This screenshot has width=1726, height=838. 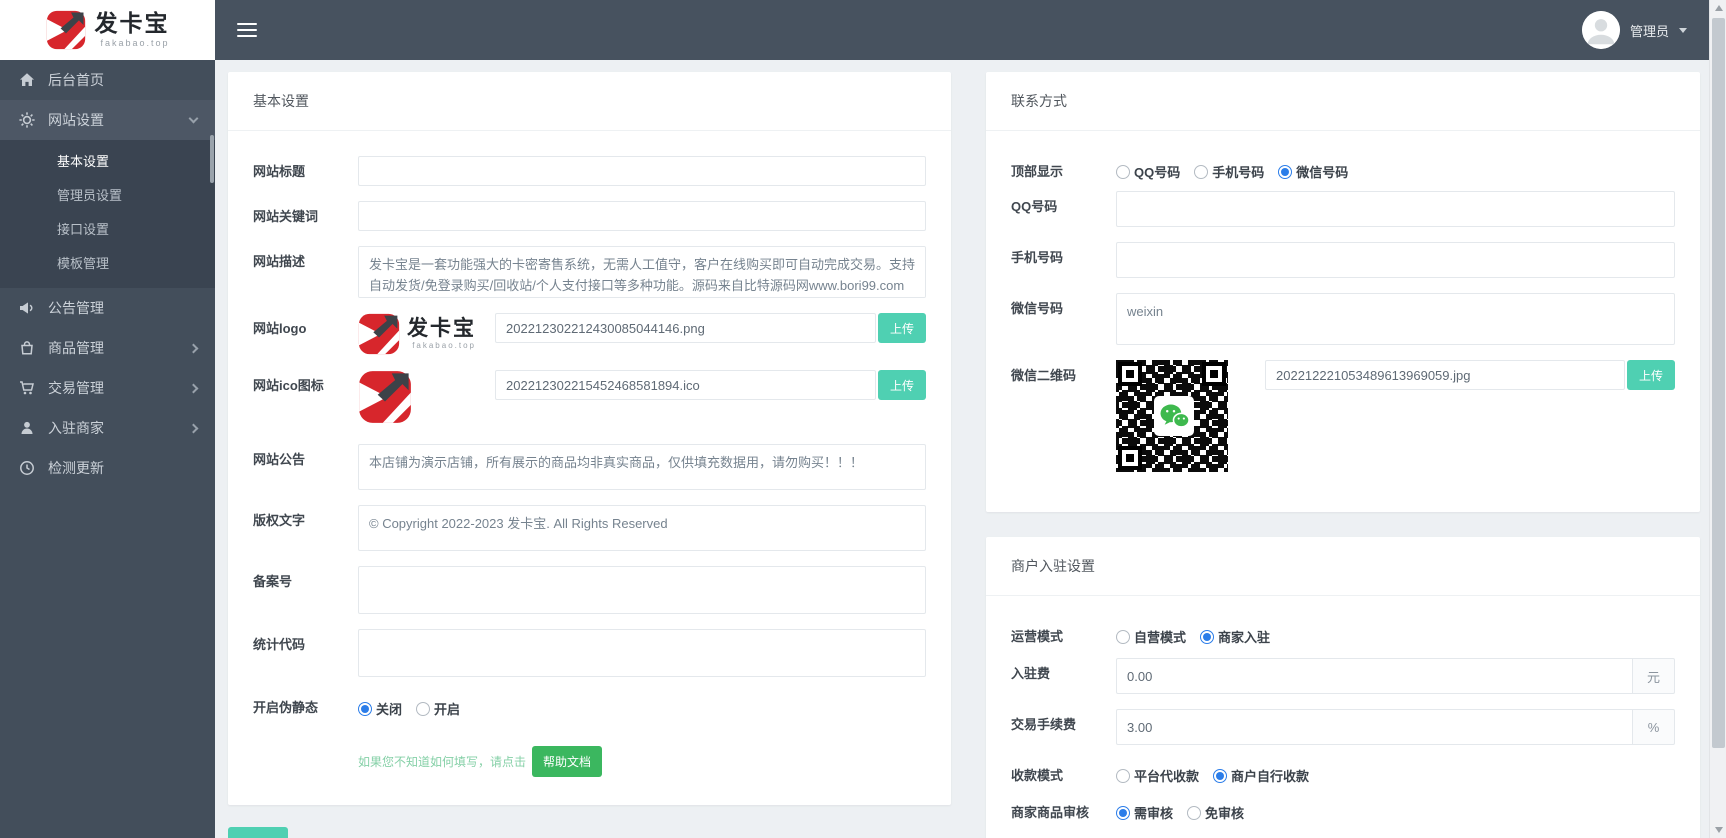 I want to click on sidebar-subitem-admin-settings: 管理员设置, so click(x=107, y=196).